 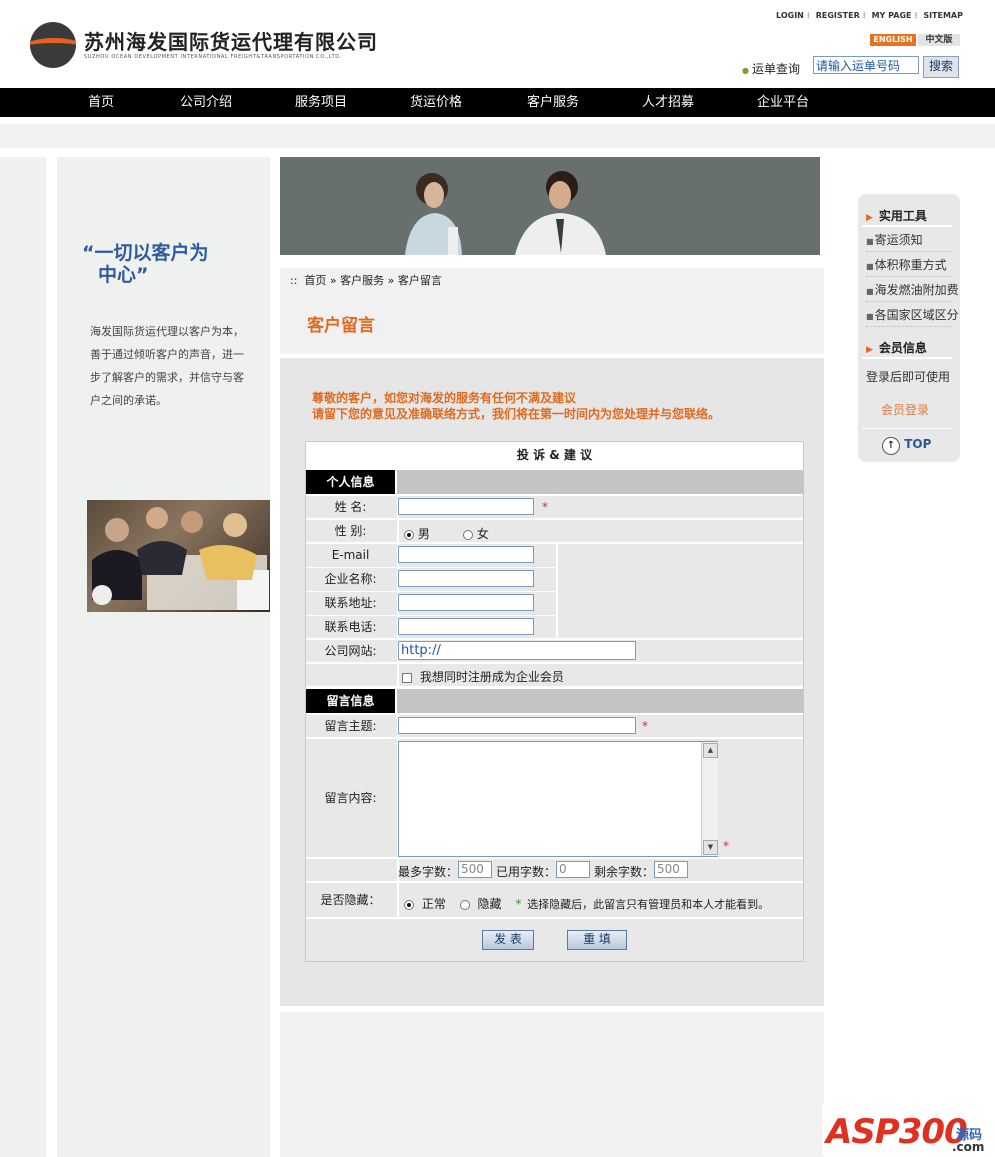 What do you see at coordinates (912, 290) in the screenshot?
I see `tool-link-fuel-surcharge: ■海发燃油附加费` at bounding box center [912, 290].